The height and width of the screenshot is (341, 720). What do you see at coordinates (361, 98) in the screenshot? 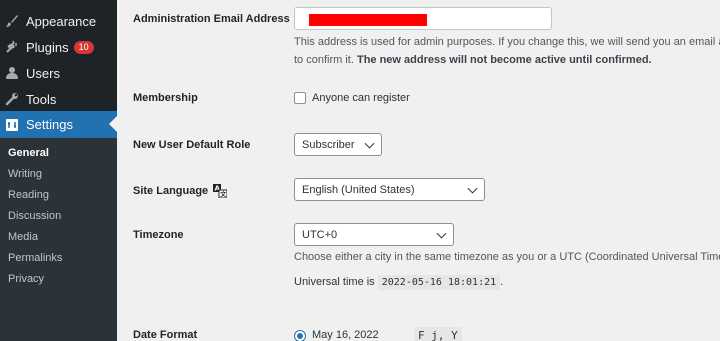
I see `anyone-can-register-label: Anyone can register` at bounding box center [361, 98].